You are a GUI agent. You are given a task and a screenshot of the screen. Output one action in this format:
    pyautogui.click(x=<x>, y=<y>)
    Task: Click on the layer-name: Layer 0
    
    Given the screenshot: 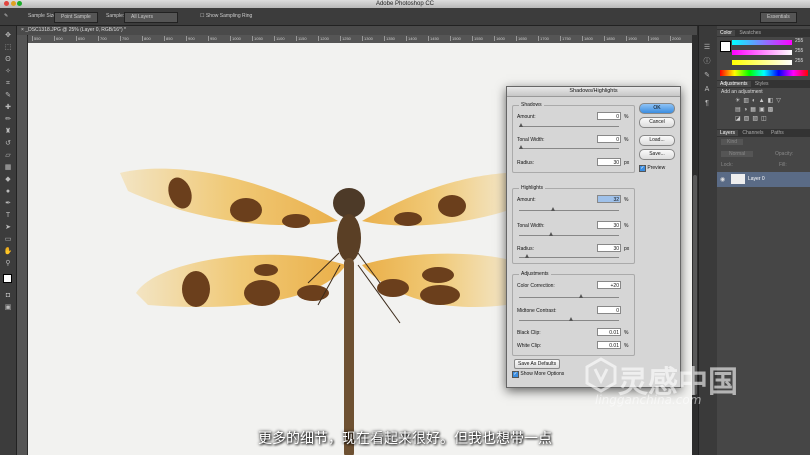 What is the action you would take?
    pyautogui.click(x=756, y=179)
    